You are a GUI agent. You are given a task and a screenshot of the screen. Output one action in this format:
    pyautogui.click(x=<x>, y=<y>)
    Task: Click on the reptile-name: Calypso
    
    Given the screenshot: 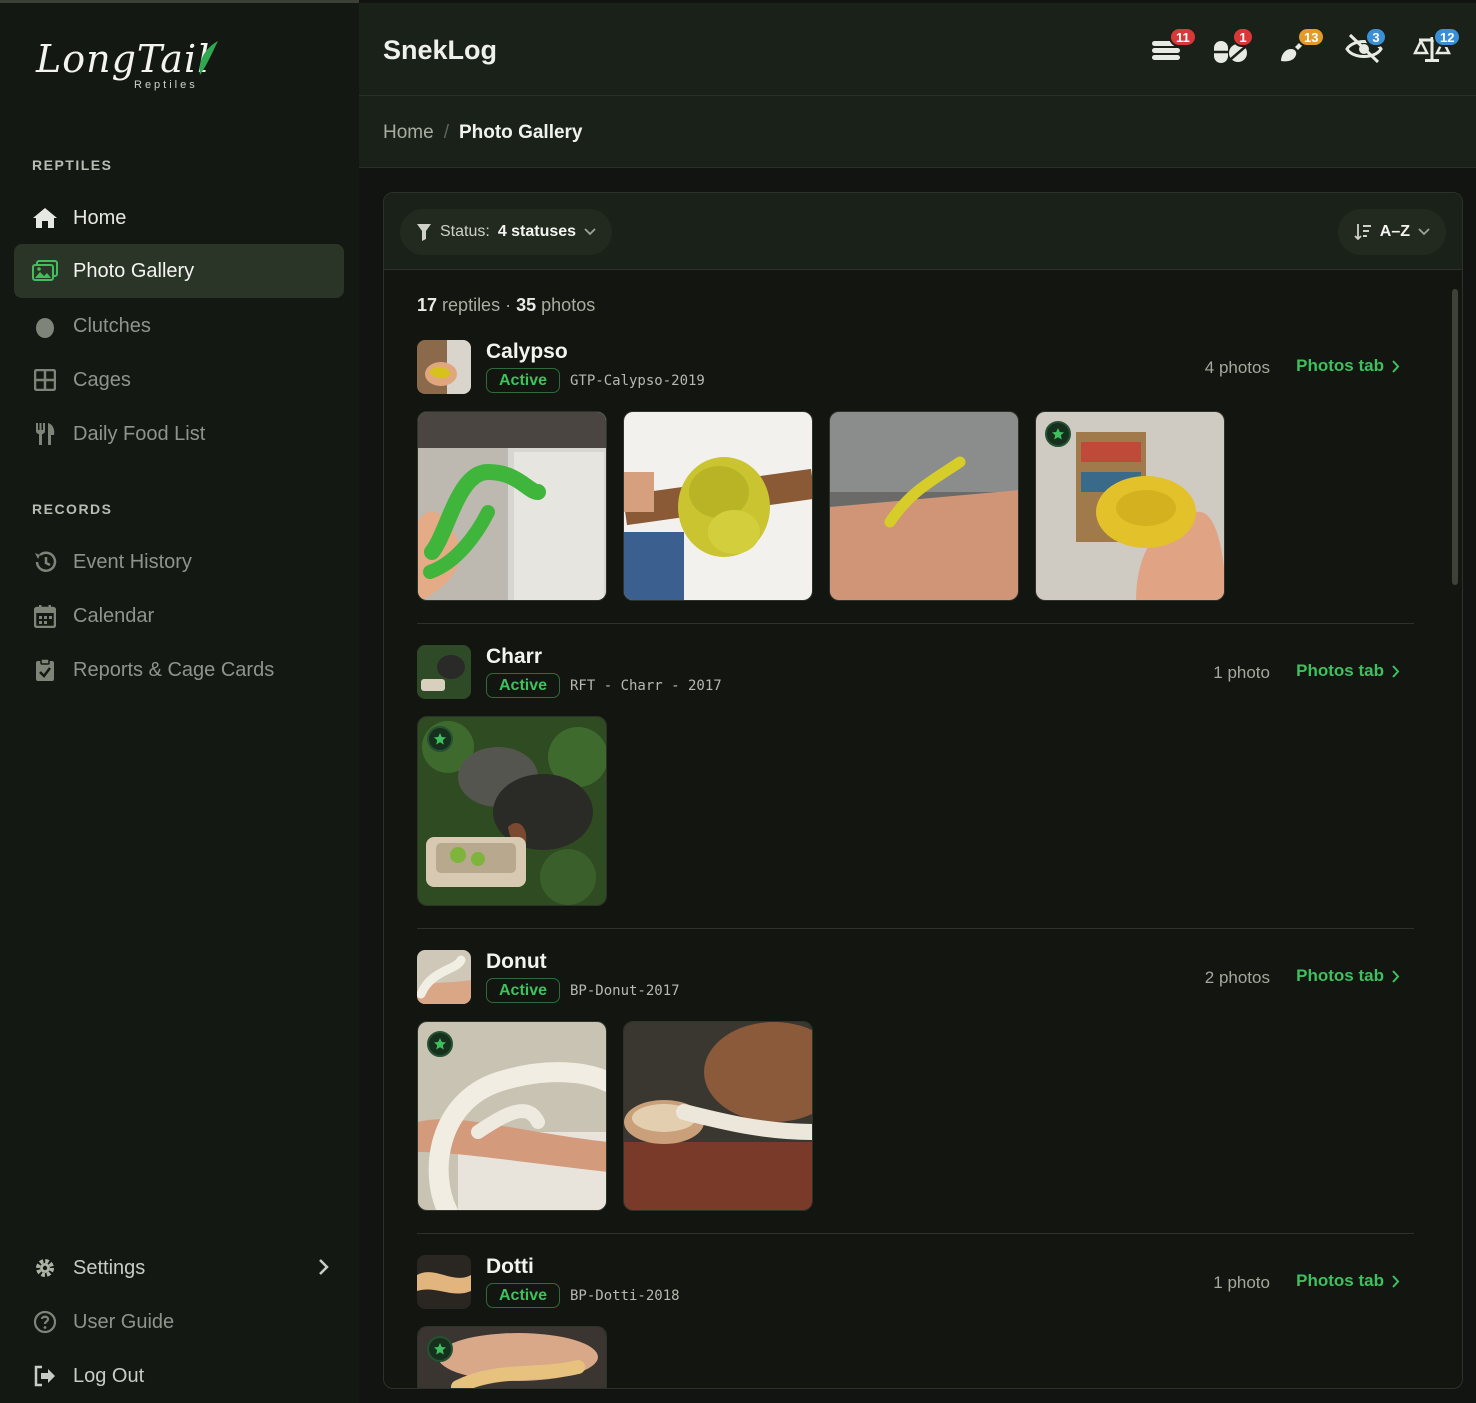 What is the action you would take?
    pyautogui.click(x=527, y=352)
    